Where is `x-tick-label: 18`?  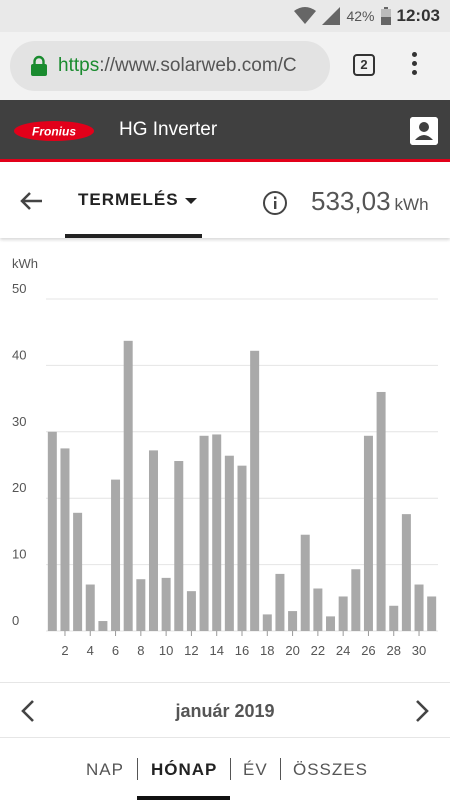 x-tick-label: 18 is located at coordinates (267, 650).